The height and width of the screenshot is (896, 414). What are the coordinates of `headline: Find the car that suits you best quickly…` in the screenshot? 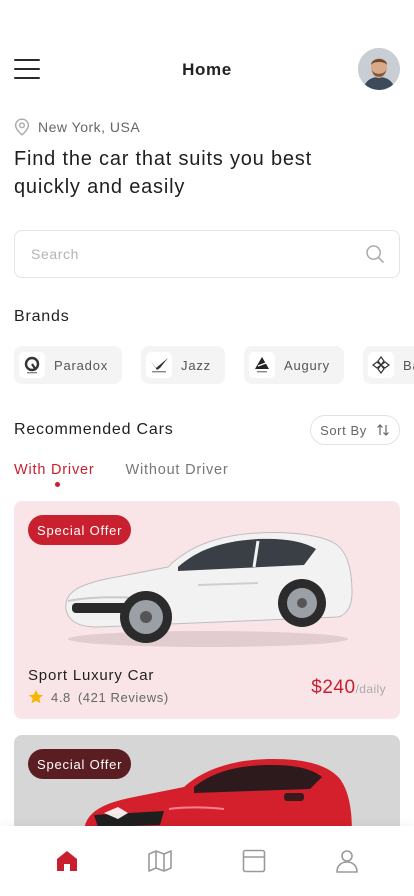 It's located at (163, 173).